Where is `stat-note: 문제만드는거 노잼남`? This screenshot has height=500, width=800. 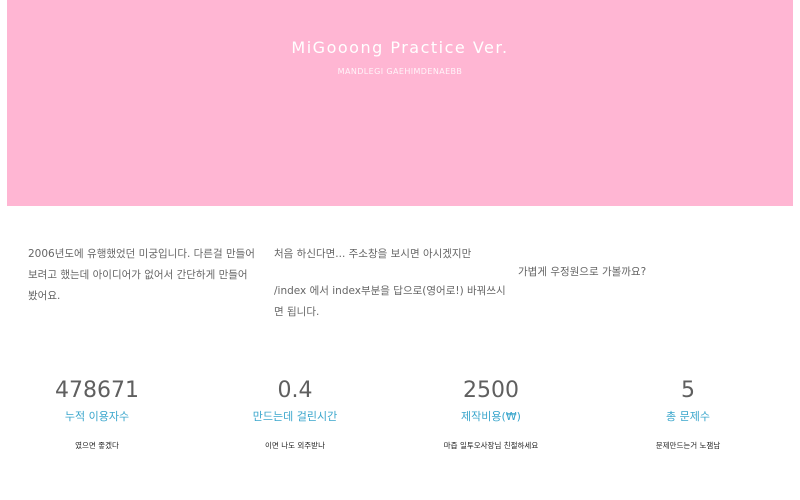 stat-note: 문제만드는거 노잼남 is located at coordinates (688, 445).